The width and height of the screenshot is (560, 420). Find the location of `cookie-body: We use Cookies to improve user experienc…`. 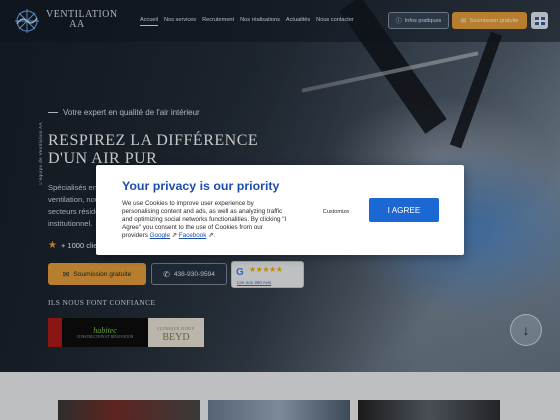

cookie-body: We use Cookies to improve user experienc… is located at coordinates (206, 220).